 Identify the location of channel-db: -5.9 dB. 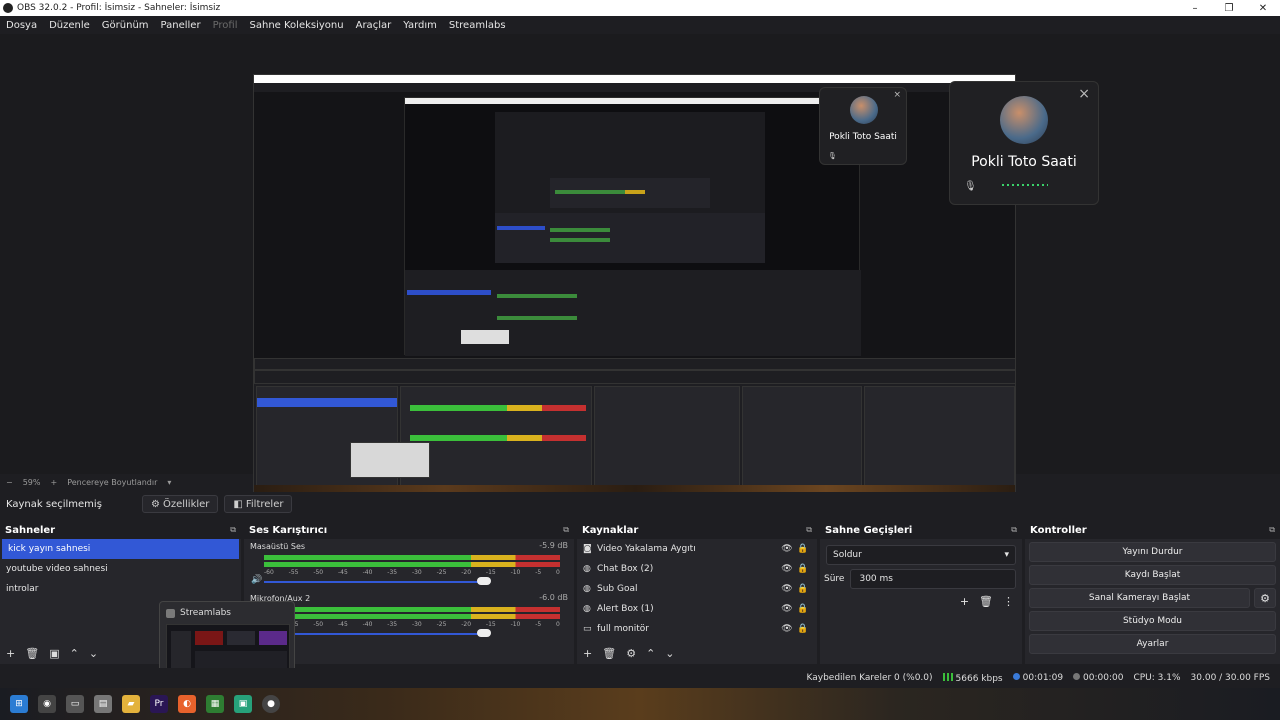
(553, 545).